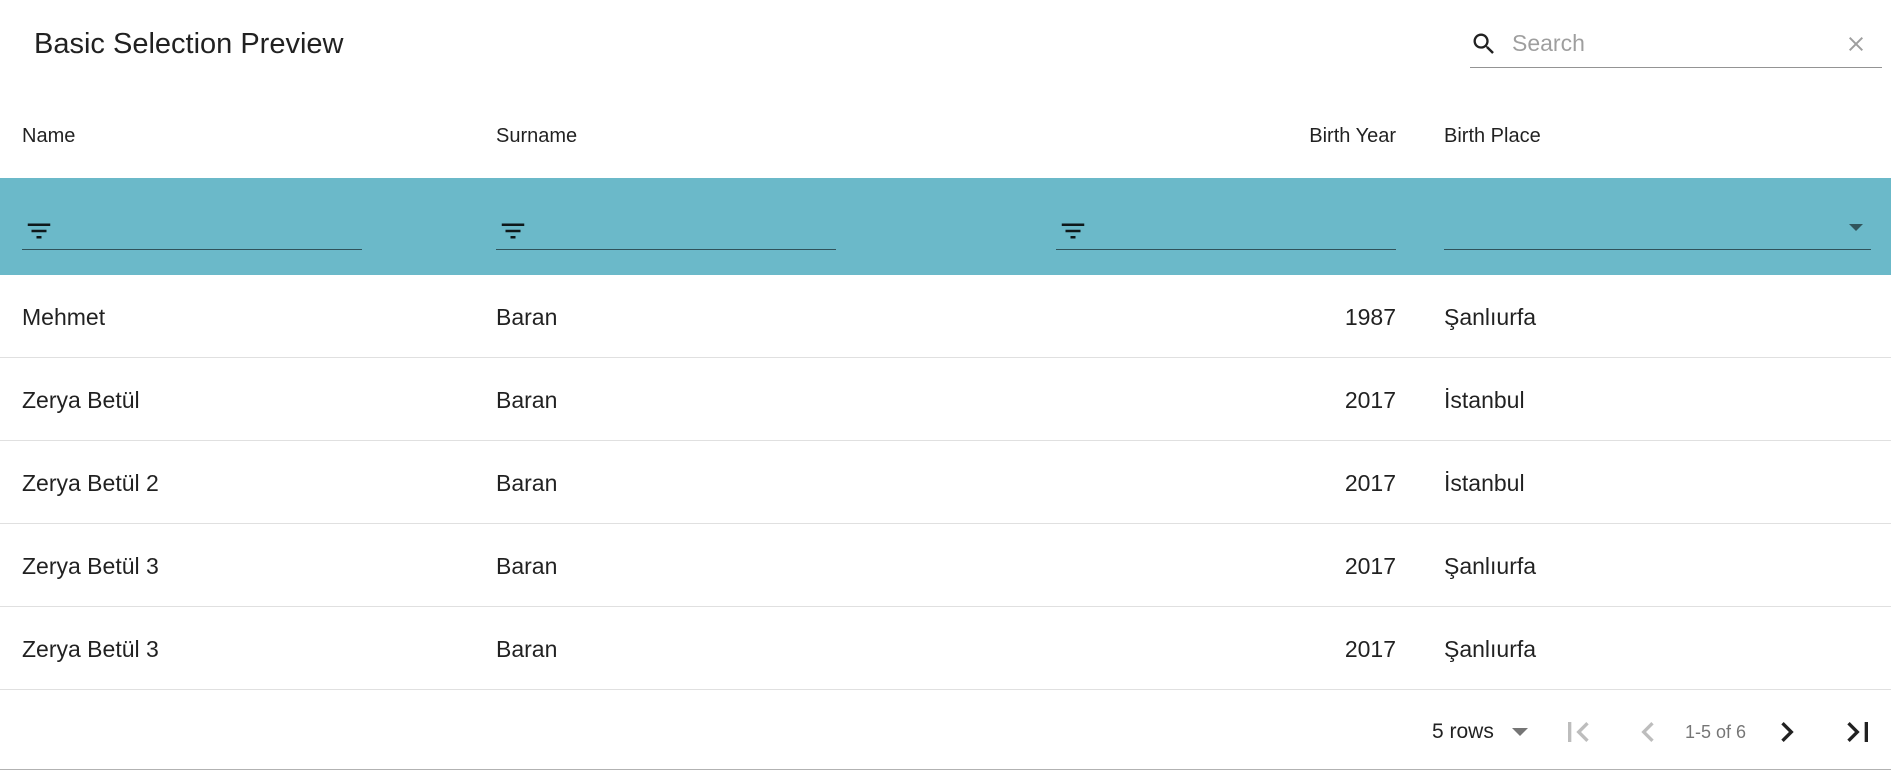  I want to click on previous-page-icon, so click(1647, 732).